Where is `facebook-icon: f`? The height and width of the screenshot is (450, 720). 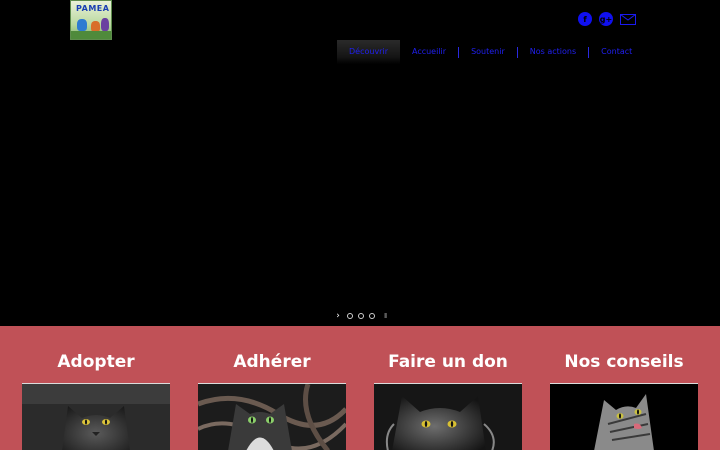 facebook-icon: f is located at coordinates (585, 19).